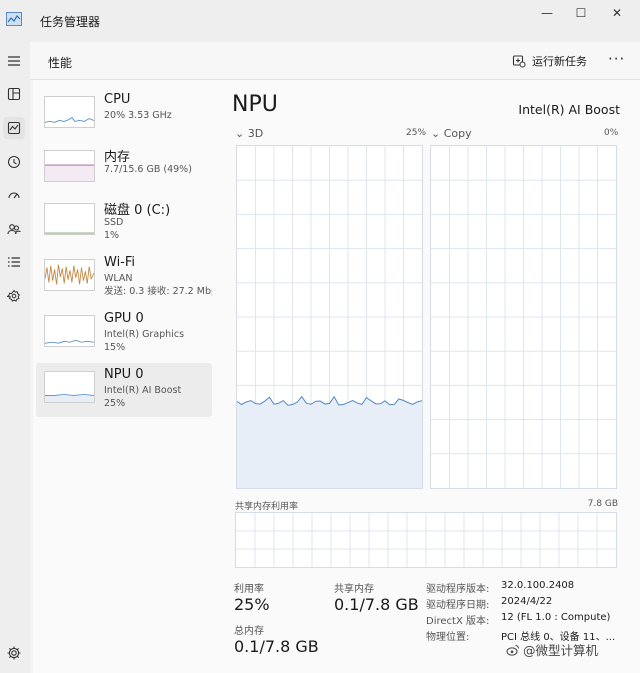 The image size is (640, 673). What do you see at coordinates (15, 357) in the screenshot?
I see `nav-rail` at bounding box center [15, 357].